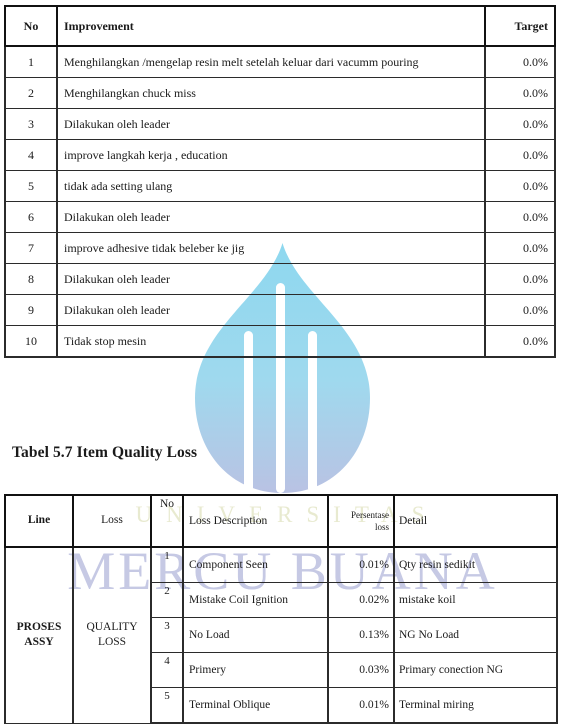 The image size is (563, 724). What do you see at coordinates (255, 635) in the screenshot?
I see `cell-description: No Load` at bounding box center [255, 635].